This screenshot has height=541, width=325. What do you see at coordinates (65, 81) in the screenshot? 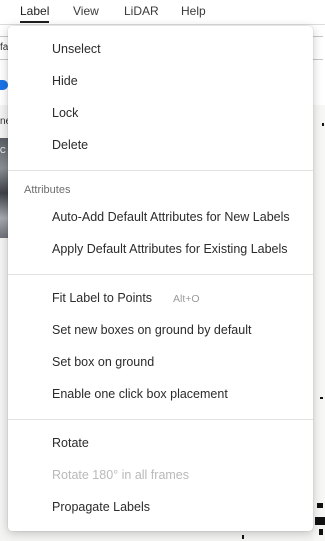
I see `menu-item-hide: Hide` at bounding box center [65, 81].